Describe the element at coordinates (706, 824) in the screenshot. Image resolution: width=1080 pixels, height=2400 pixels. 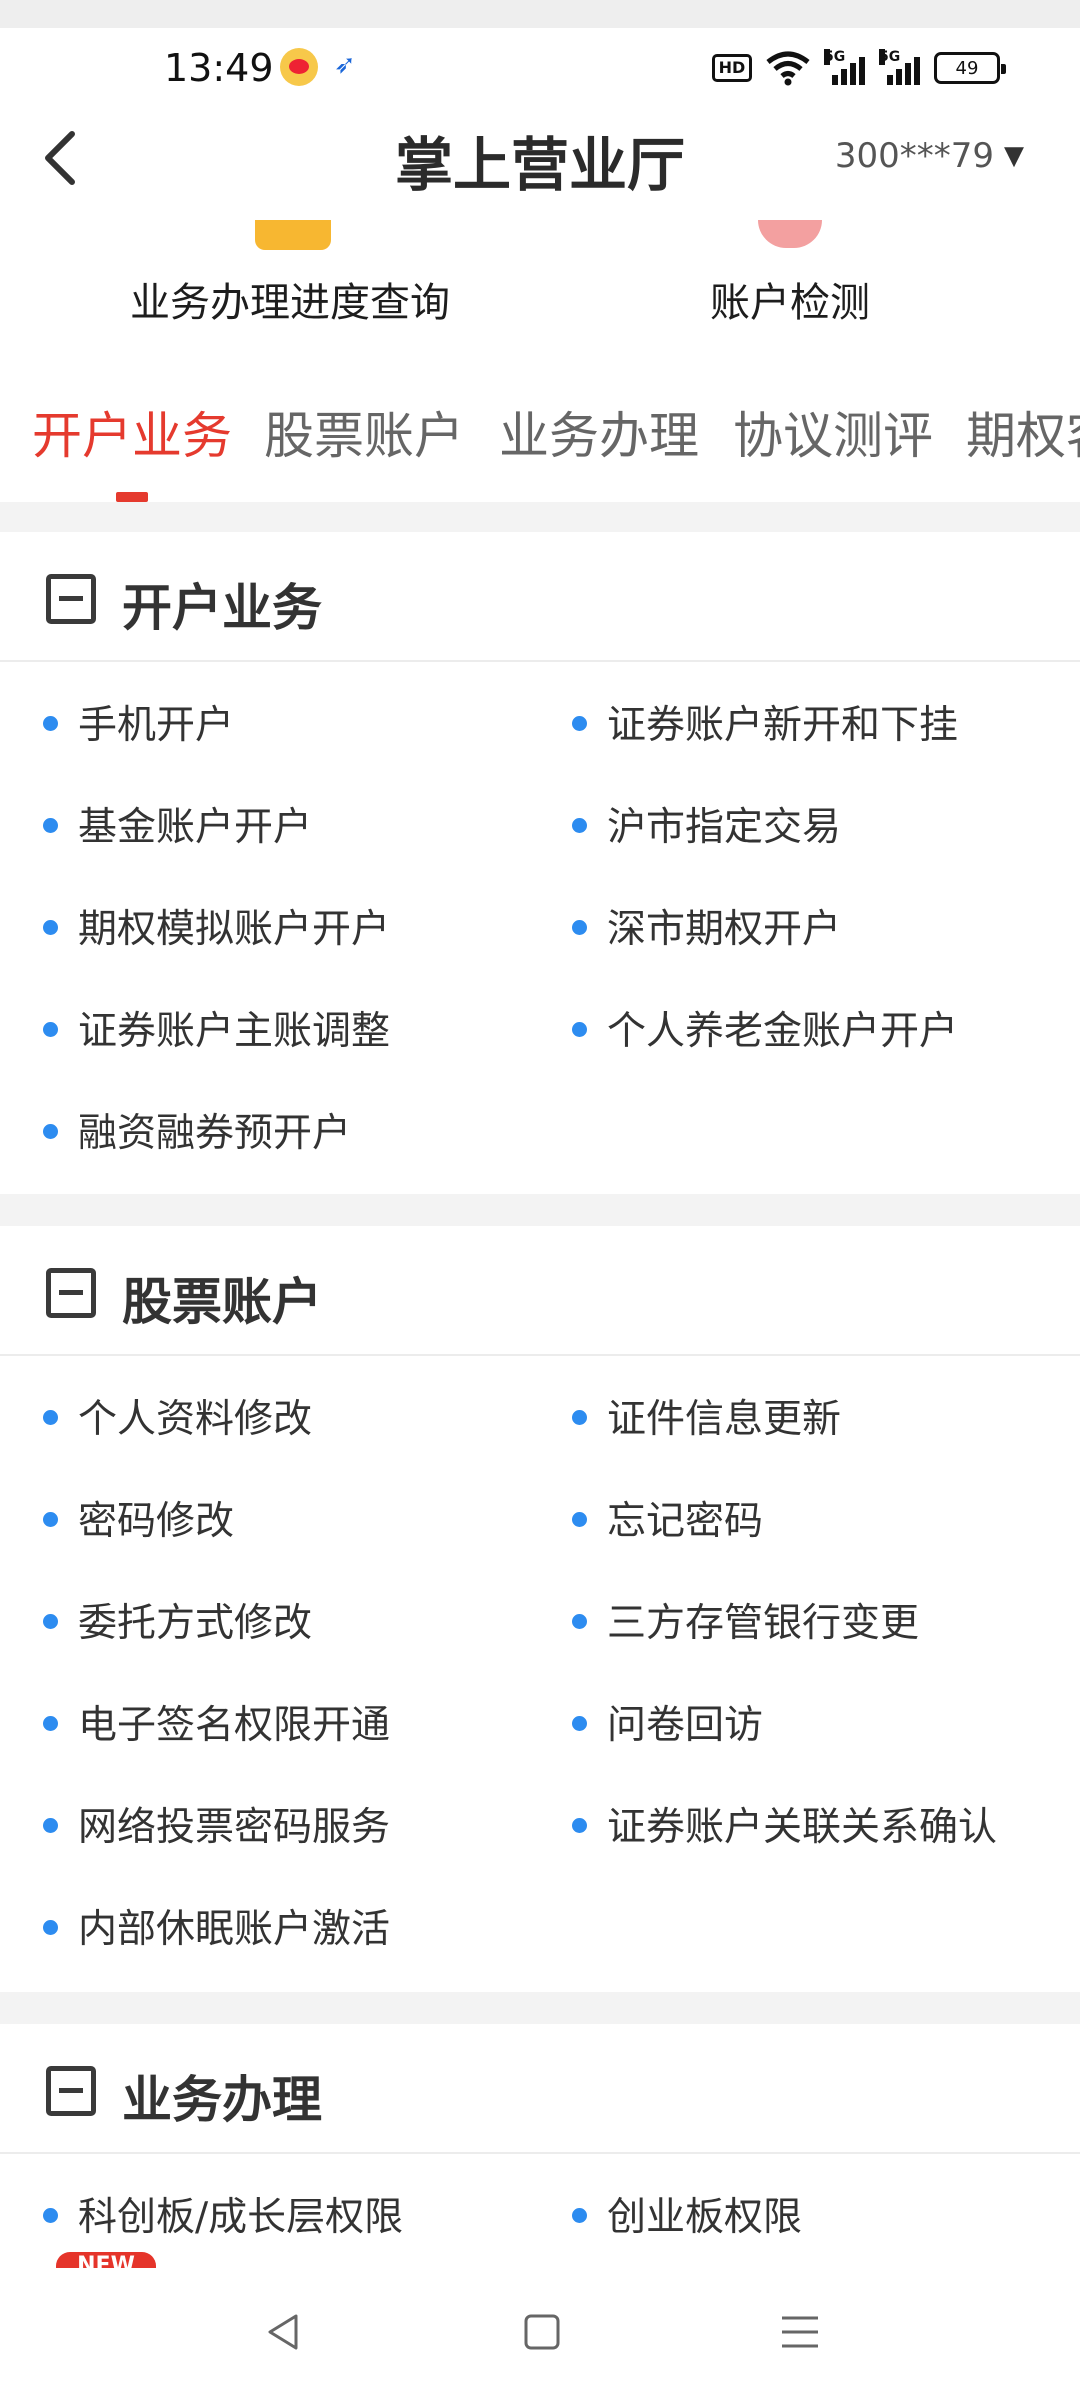
I see `list-item: 沪市指定交易` at that location.